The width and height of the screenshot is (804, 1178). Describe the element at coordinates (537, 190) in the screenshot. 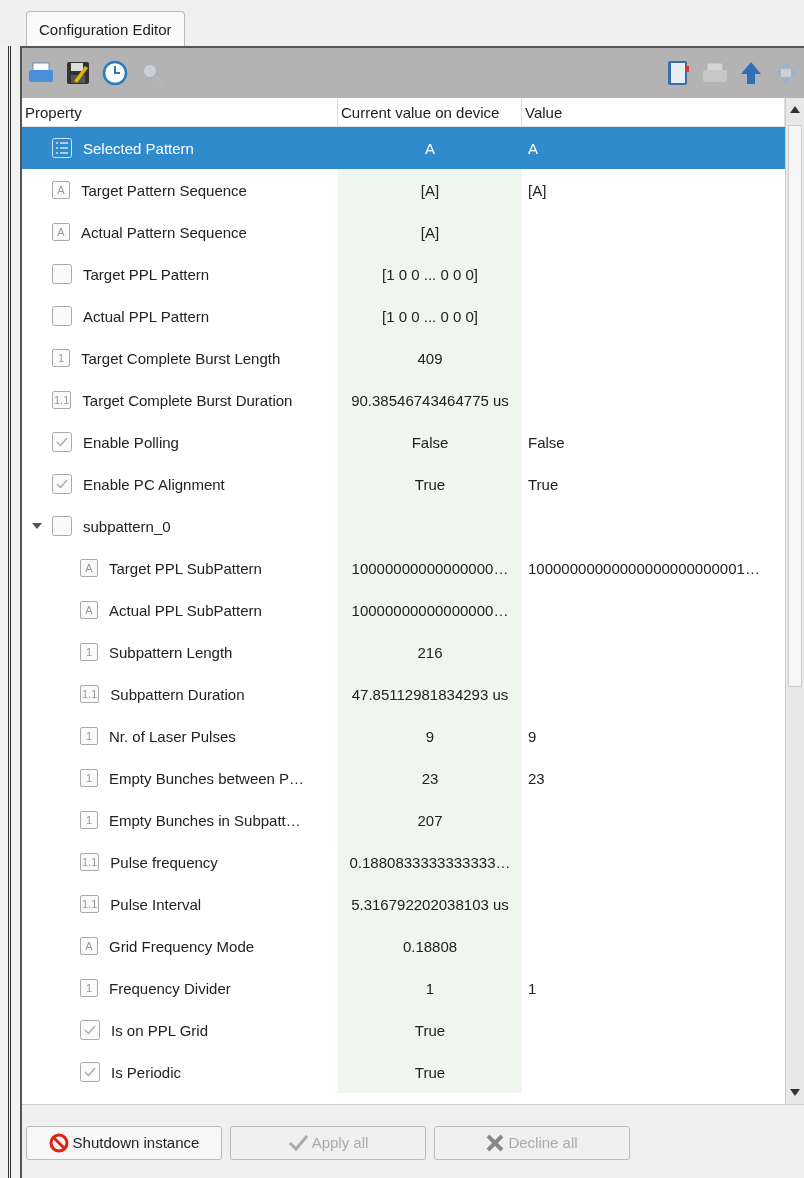

I see `value-cell: [A]` at that location.